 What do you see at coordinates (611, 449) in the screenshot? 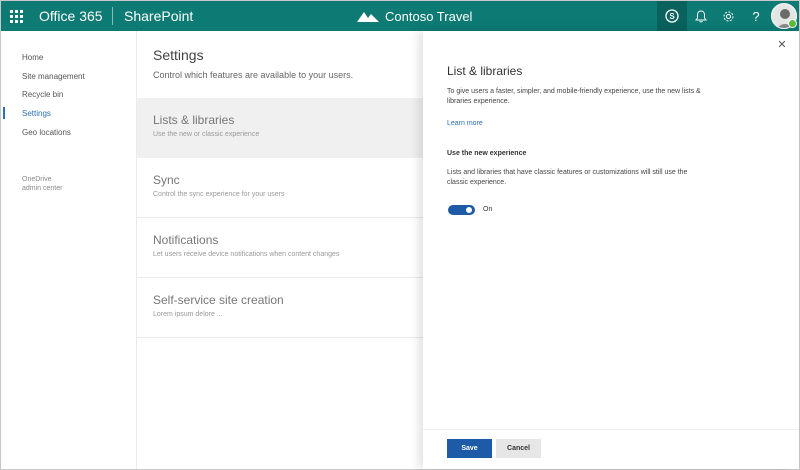
I see `panel-footer: Save Cancel` at bounding box center [611, 449].